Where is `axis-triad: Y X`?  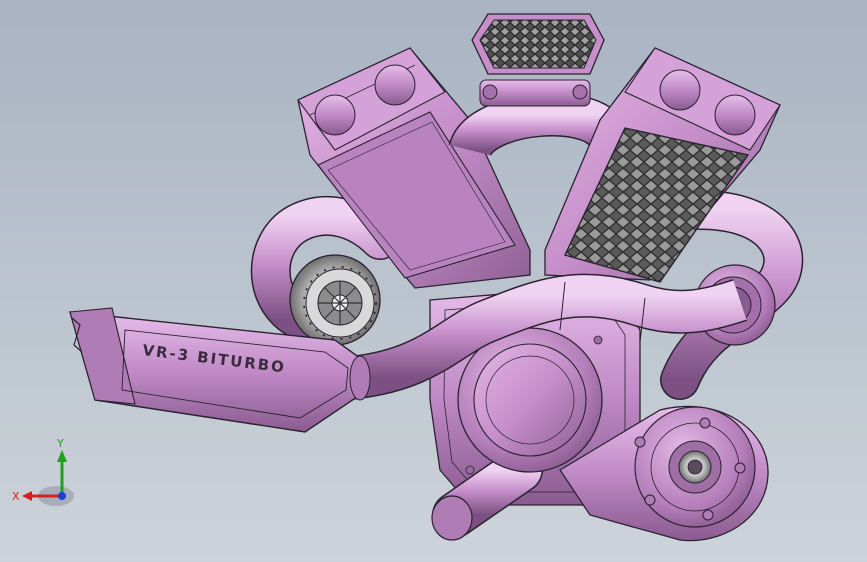
axis-triad: Y X is located at coordinates (43, 472).